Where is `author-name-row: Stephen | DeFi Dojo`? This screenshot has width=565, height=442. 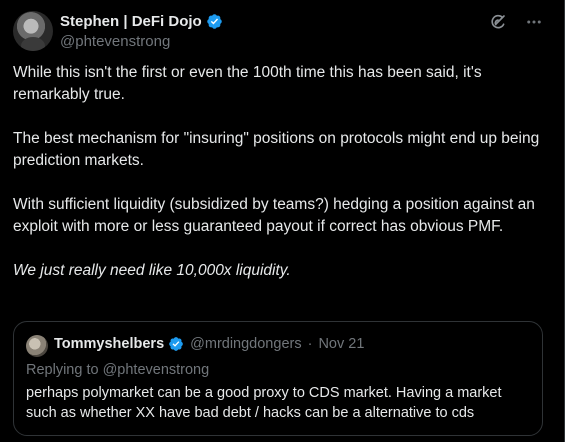
author-name-row: Stephen | DeFi Dojo is located at coordinates (141, 21).